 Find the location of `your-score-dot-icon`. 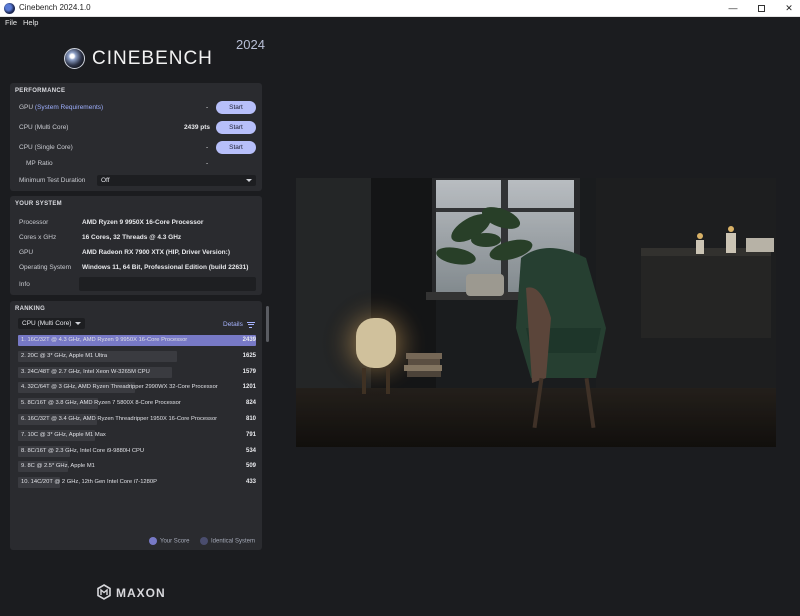

your-score-dot-icon is located at coordinates (153, 541).